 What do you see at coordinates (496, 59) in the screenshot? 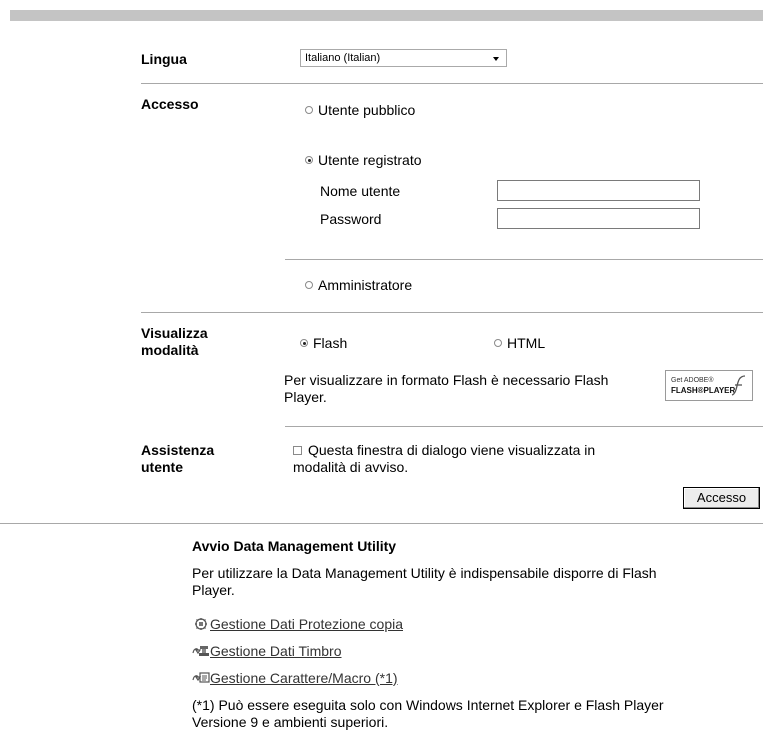
I see `chevron-down-icon` at bounding box center [496, 59].